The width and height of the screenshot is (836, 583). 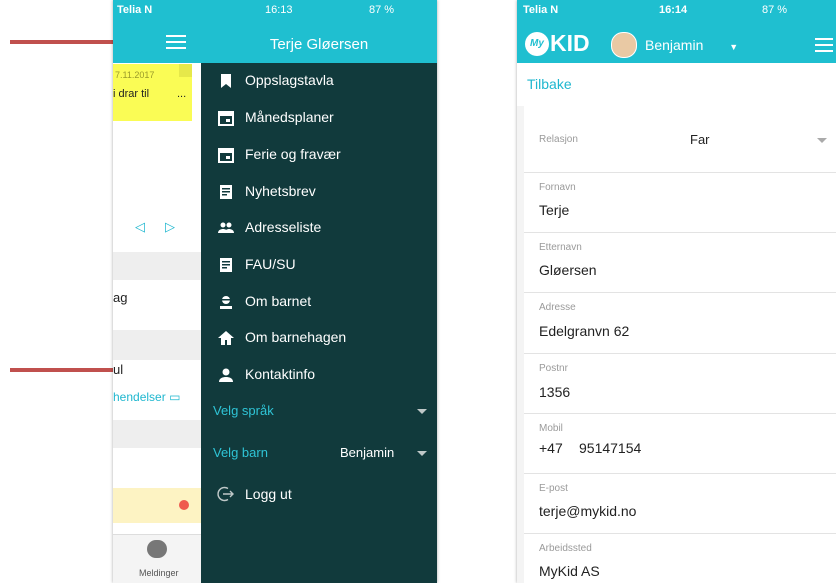 I want to click on menu-label: FAU/SU, so click(x=270, y=264).